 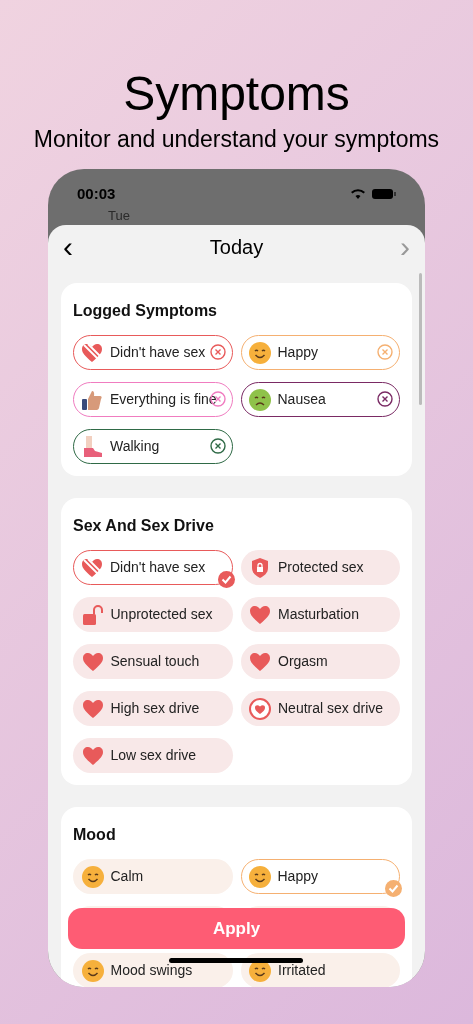 What do you see at coordinates (163, 399) in the screenshot?
I see `chip-label: Everything is fine` at bounding box center [163, 399].